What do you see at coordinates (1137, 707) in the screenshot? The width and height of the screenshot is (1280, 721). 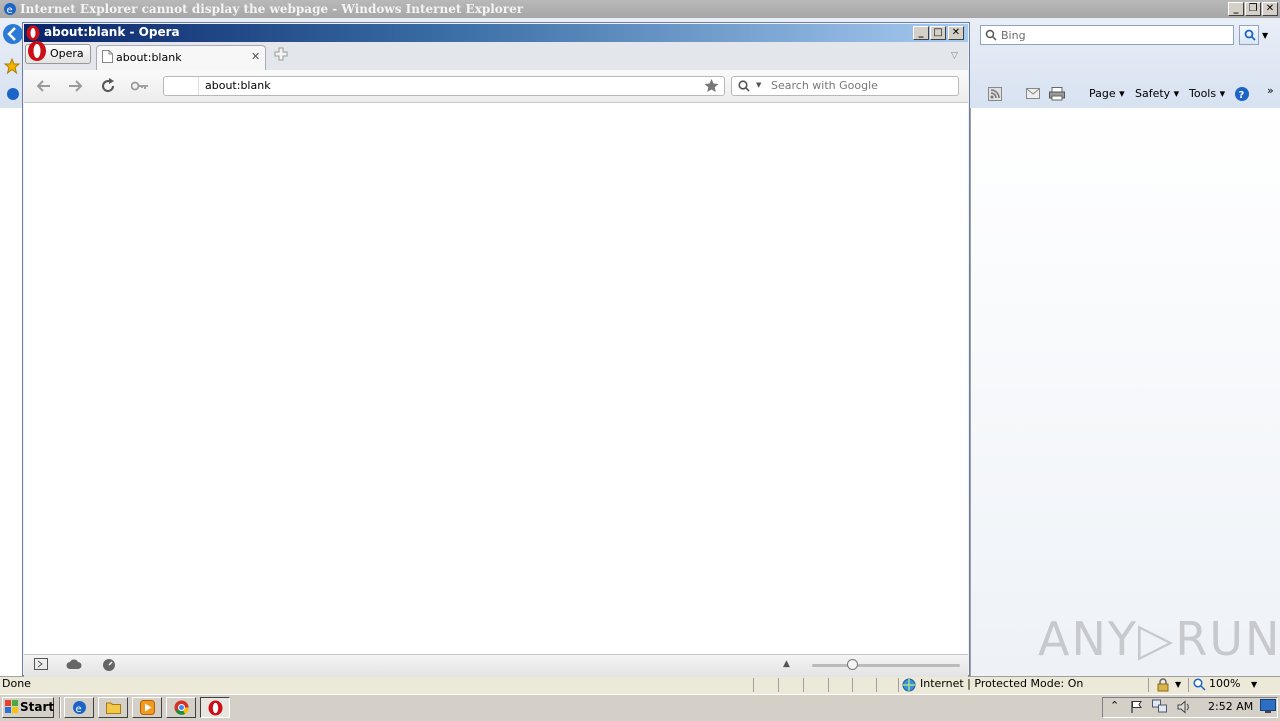 I see `action-center-flag-icon` at bounding box center [1137, 707].